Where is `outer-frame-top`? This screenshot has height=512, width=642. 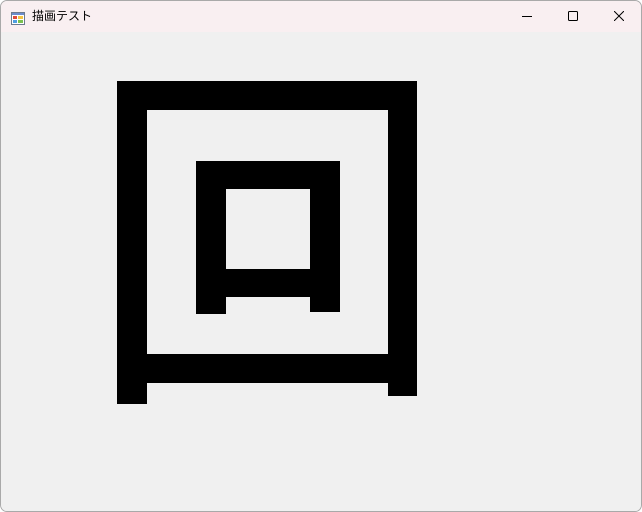
outer-frame-top is located at coordinates (267, 95).